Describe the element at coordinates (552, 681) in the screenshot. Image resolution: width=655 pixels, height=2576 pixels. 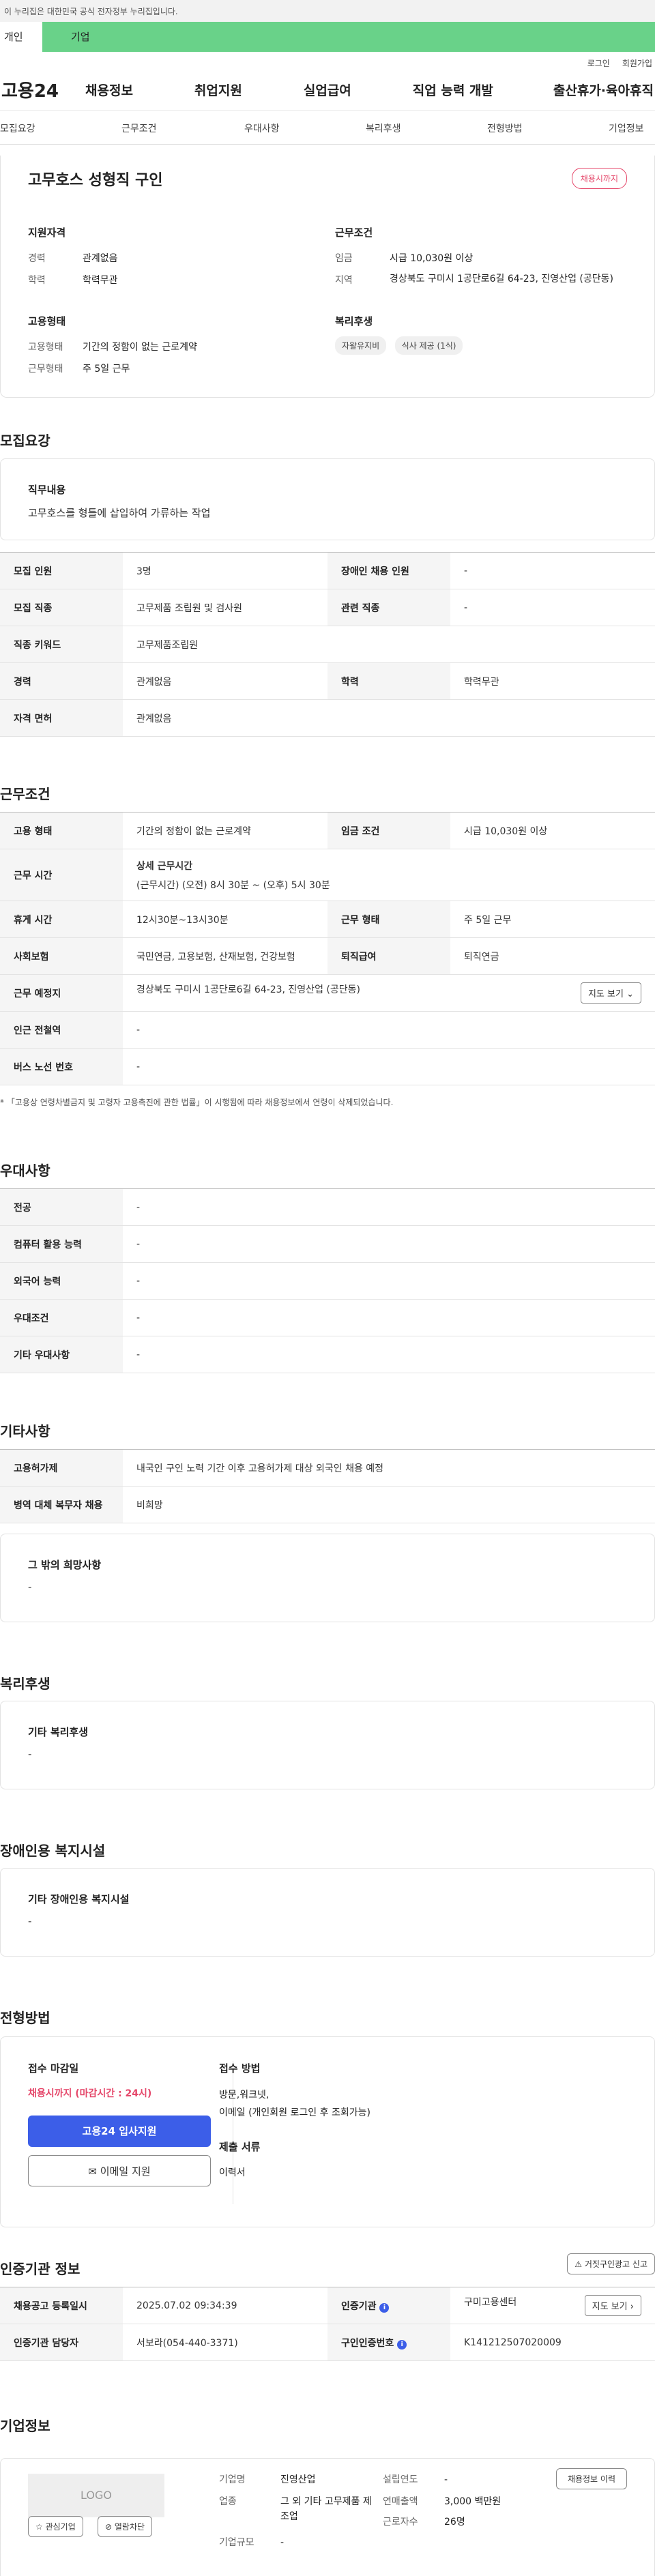
I see `cell-value: 학력무관` at that location.